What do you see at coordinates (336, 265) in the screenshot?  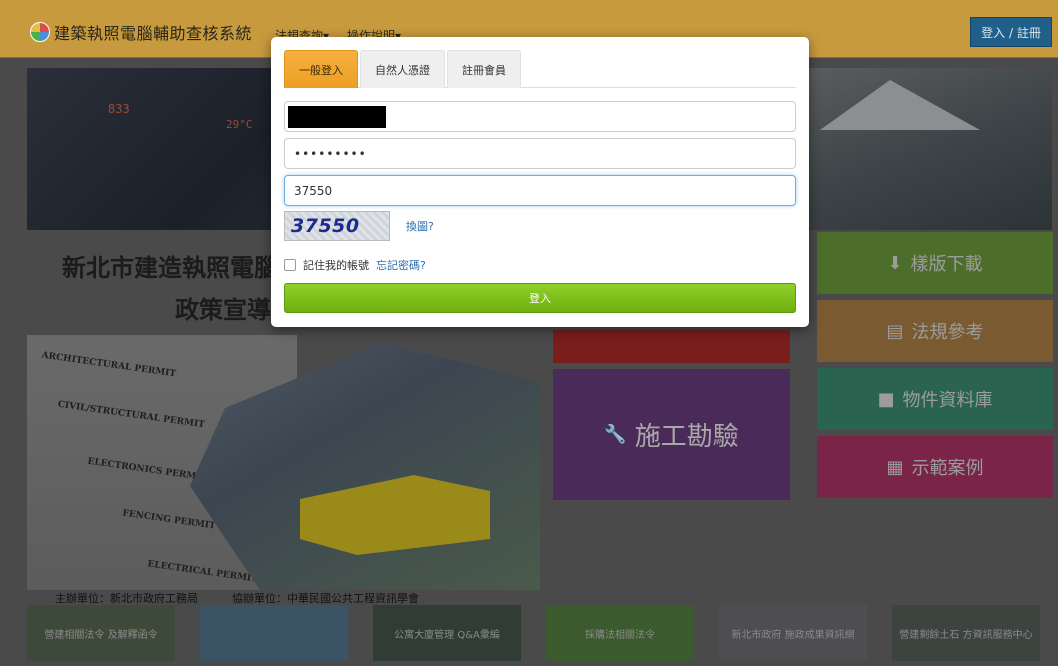 I see `remember-label: 記住我的帳號` at bounding box center [336, 265].